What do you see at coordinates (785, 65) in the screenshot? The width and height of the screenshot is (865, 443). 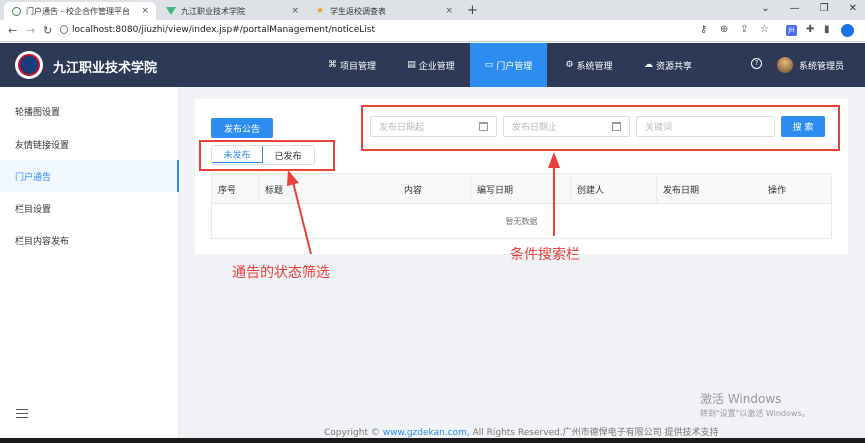 I see `user-avatar` at bounding box center [785, 65].